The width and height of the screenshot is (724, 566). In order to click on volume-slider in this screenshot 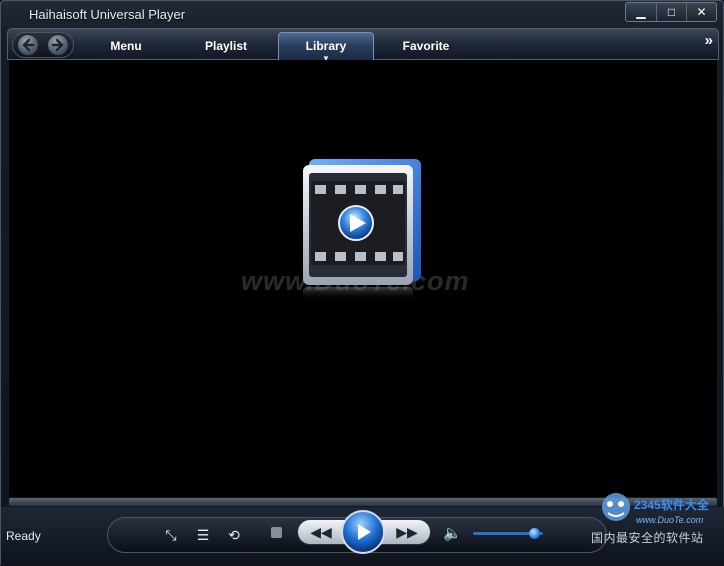, I will do `click(508, 533)`.